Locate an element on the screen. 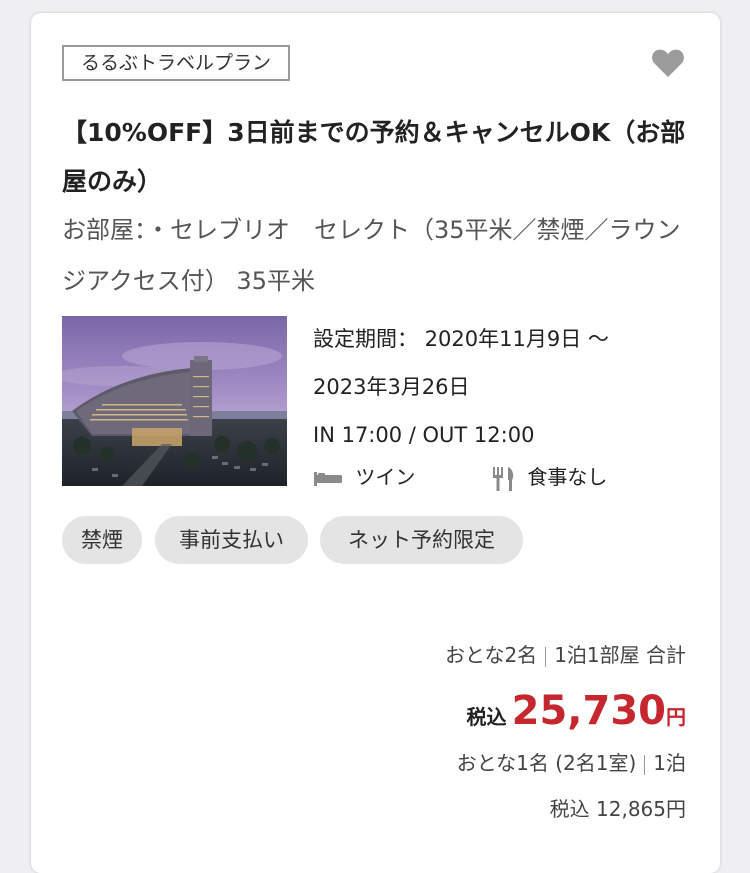  per-person-conditions: おとな1名 (2名1室) 1泊 is located at coordinates (436, 763).